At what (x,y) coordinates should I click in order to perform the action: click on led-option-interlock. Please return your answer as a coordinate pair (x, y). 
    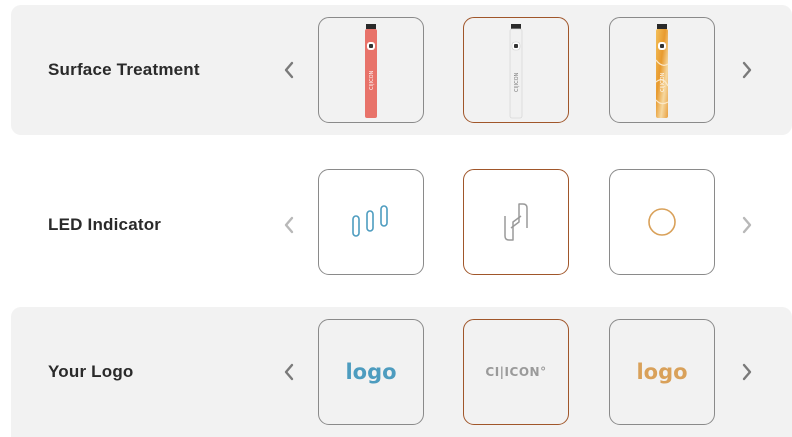
    Looking at the image, I should click on (516, 222).